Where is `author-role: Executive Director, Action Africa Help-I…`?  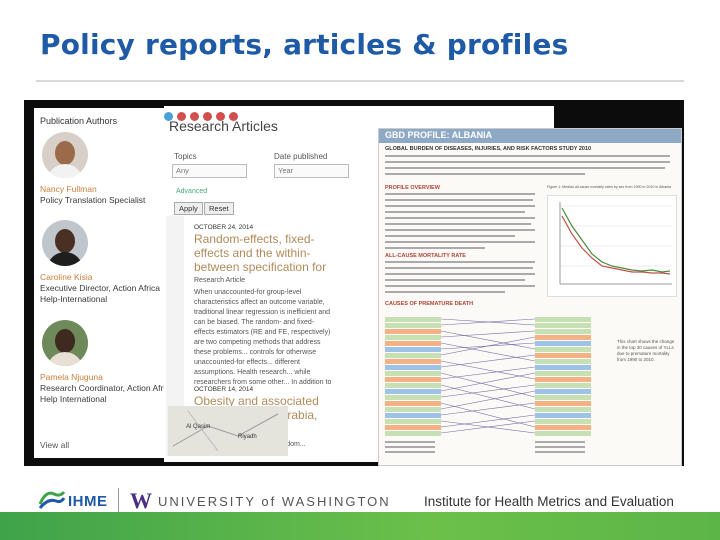
author-role: Executive Director, Action Africa Help-I… is located at coordinates (100, 293).